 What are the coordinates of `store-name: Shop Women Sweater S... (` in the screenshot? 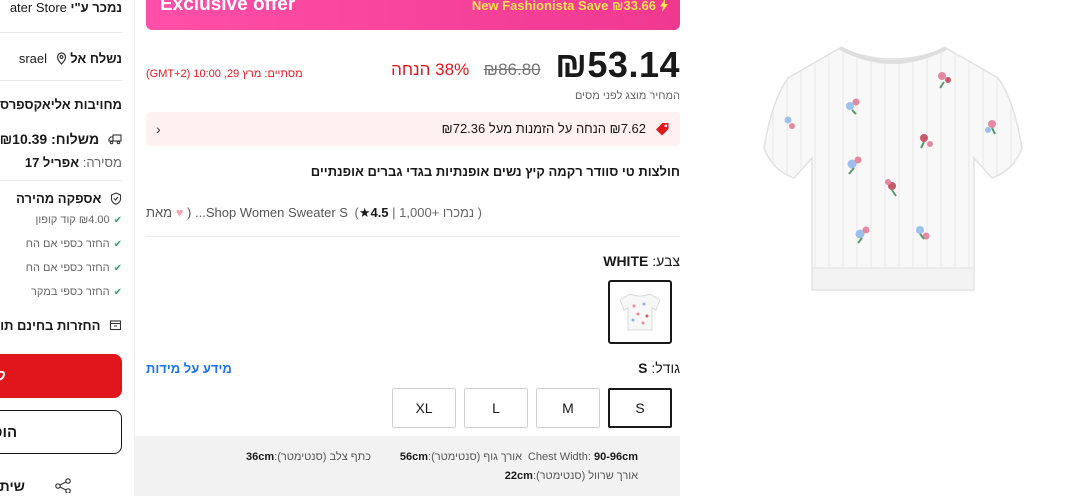 It's located at (267, 212).